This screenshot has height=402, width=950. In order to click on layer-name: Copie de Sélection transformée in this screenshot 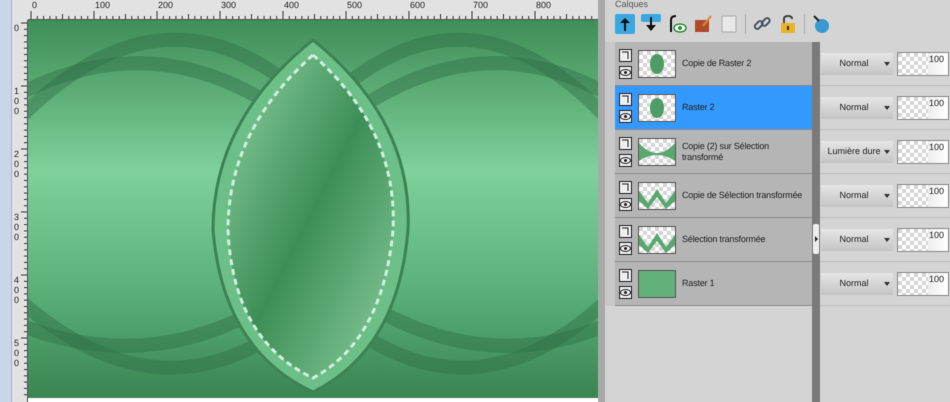, I will do `click(743, 195)`.